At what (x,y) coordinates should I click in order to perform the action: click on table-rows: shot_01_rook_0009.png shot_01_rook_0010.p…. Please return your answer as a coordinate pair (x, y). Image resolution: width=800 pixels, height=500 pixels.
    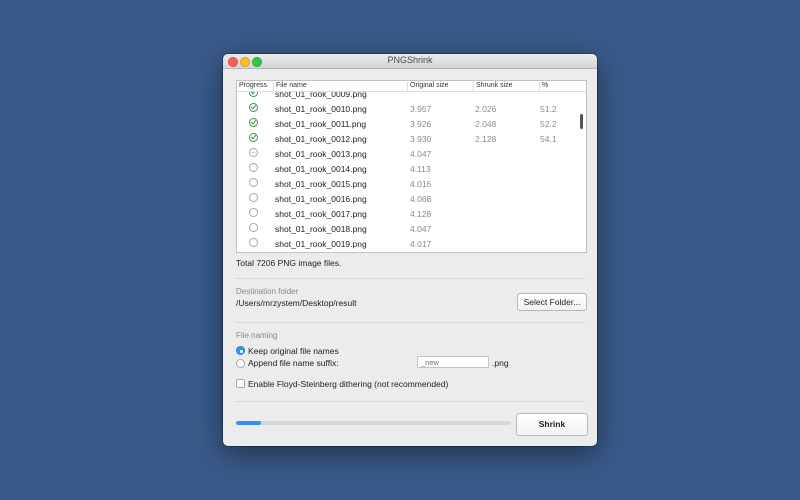
    Looking at the image, I should click on (411, 172).